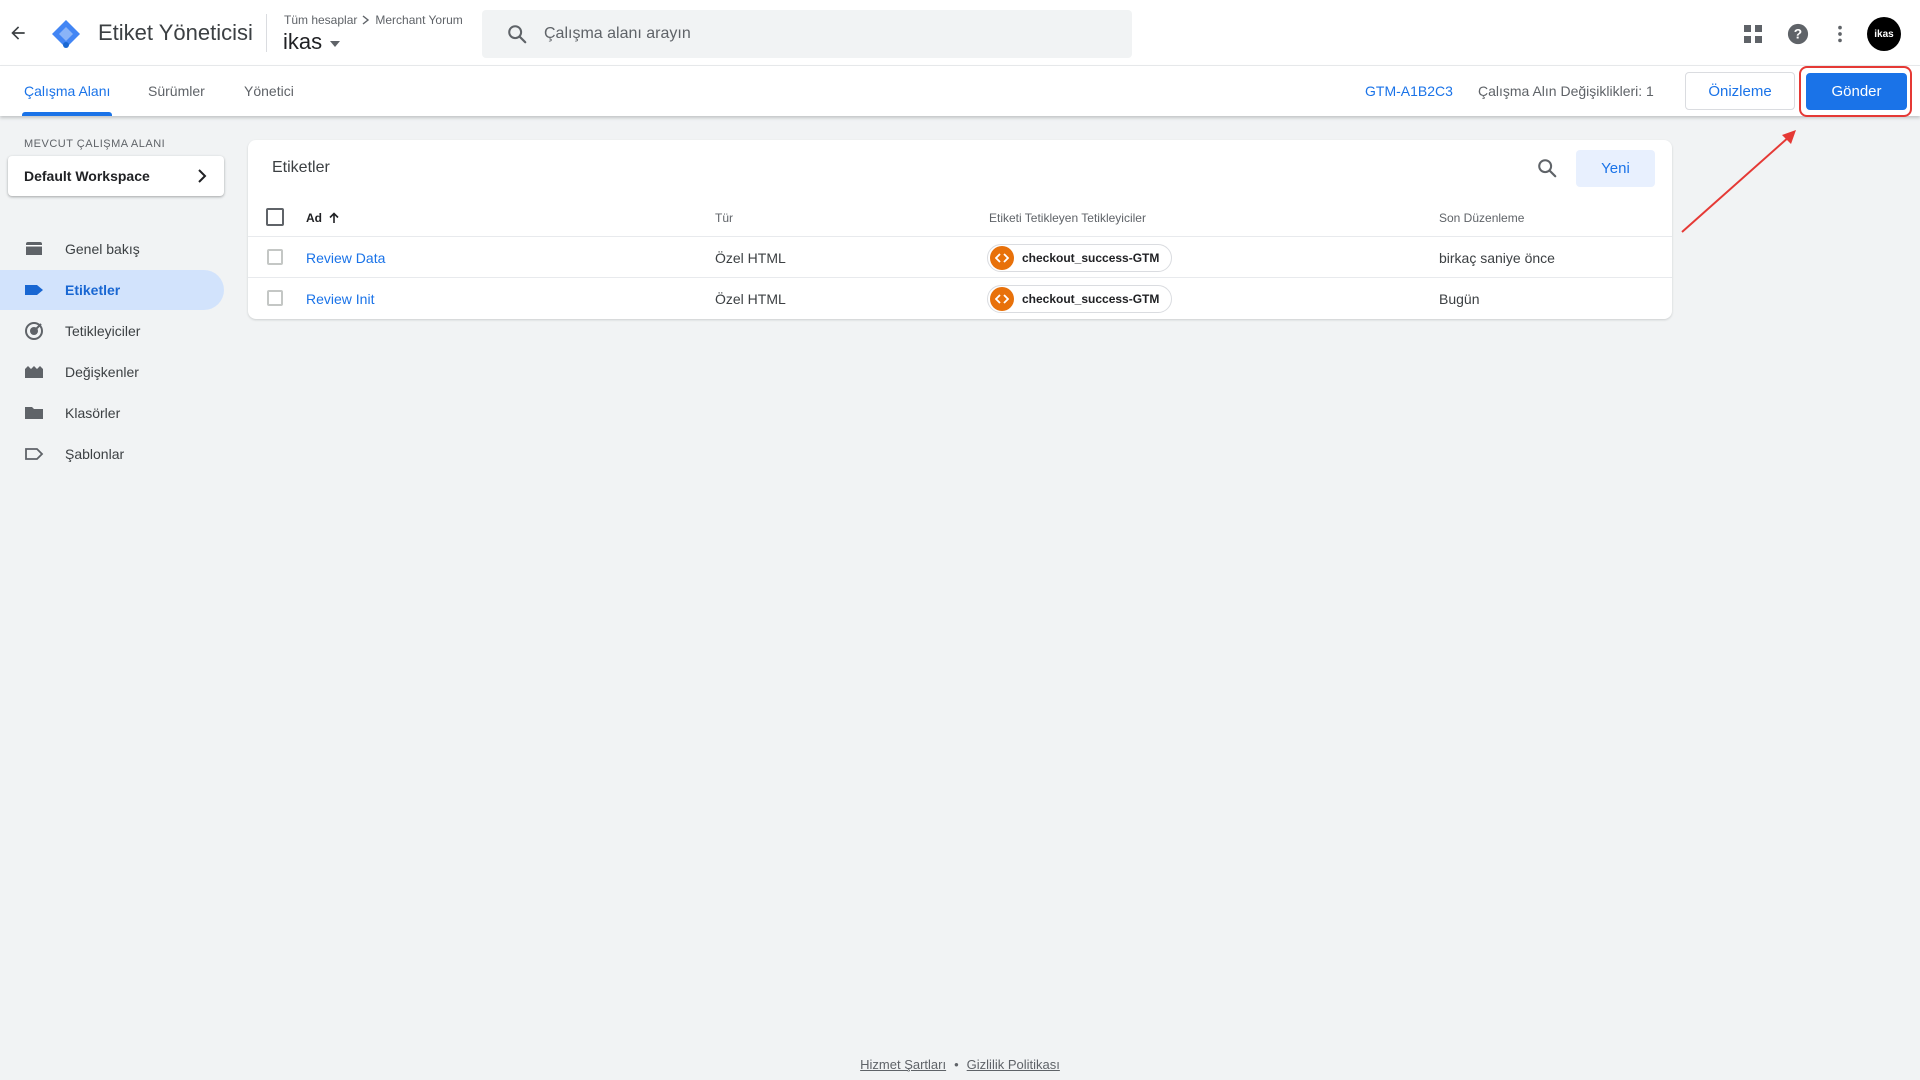  I want to click on container-name: ikas, so click(303, 41).